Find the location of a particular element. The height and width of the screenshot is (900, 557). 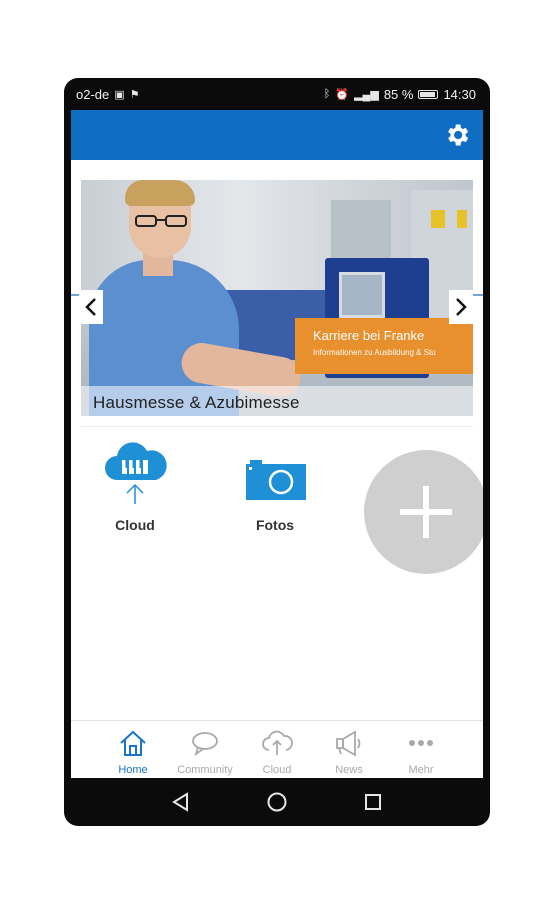

settings-button is located at coordinates (457, 135).